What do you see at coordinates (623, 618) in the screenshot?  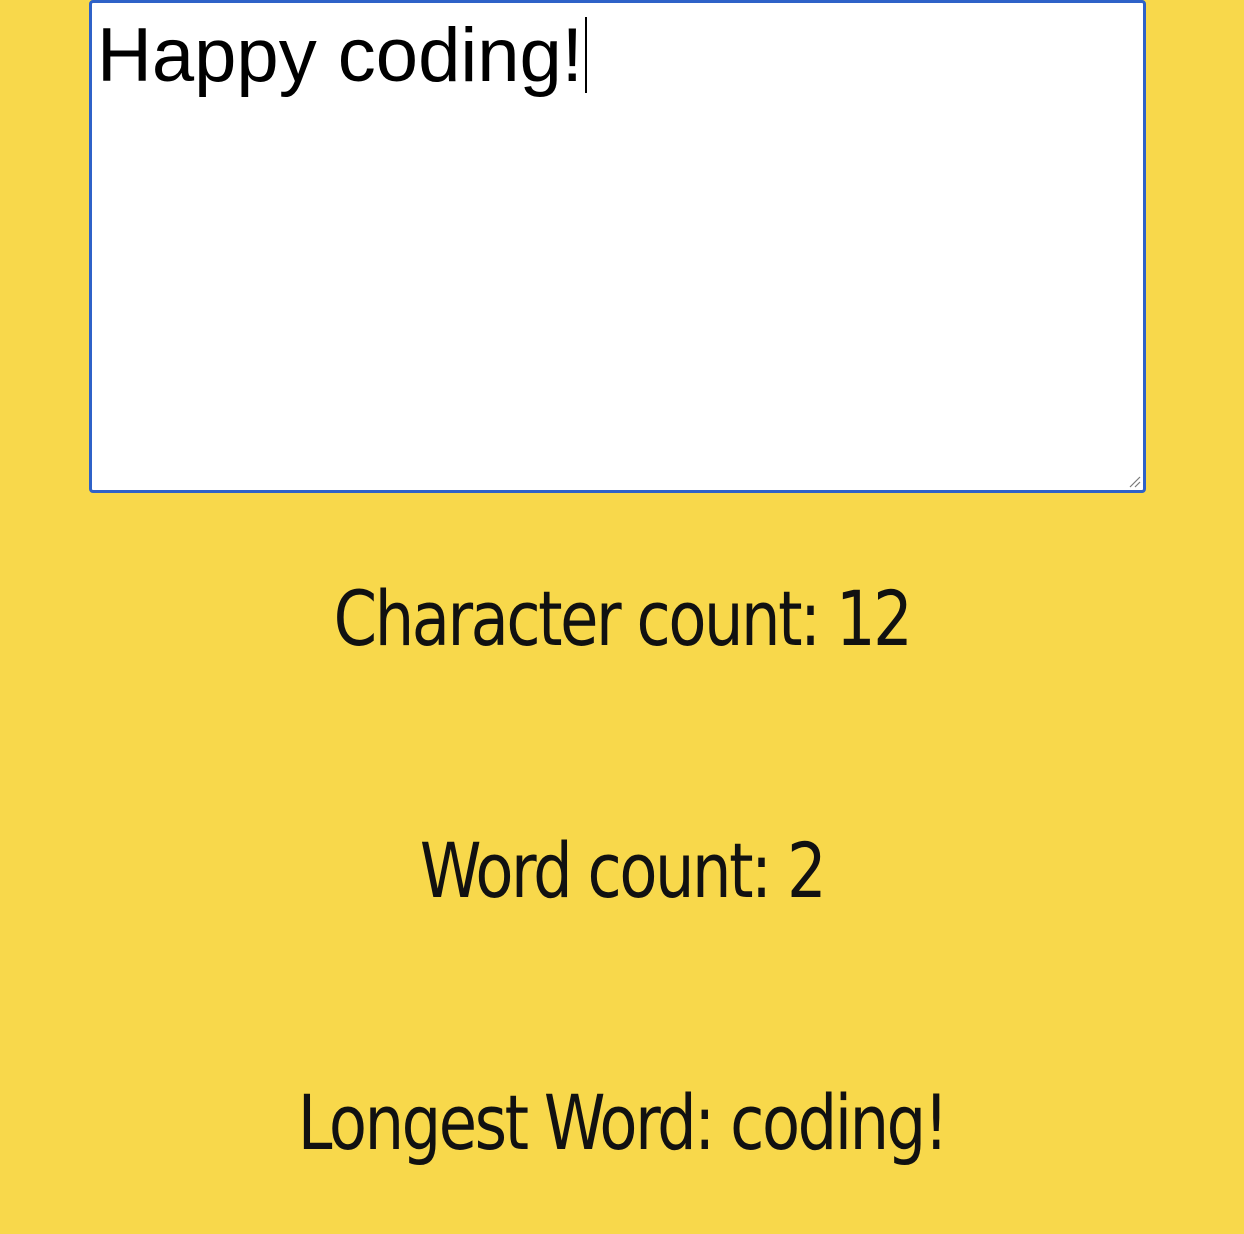 I see `character-count: Character count: 12` at bounding box center [623, 618].